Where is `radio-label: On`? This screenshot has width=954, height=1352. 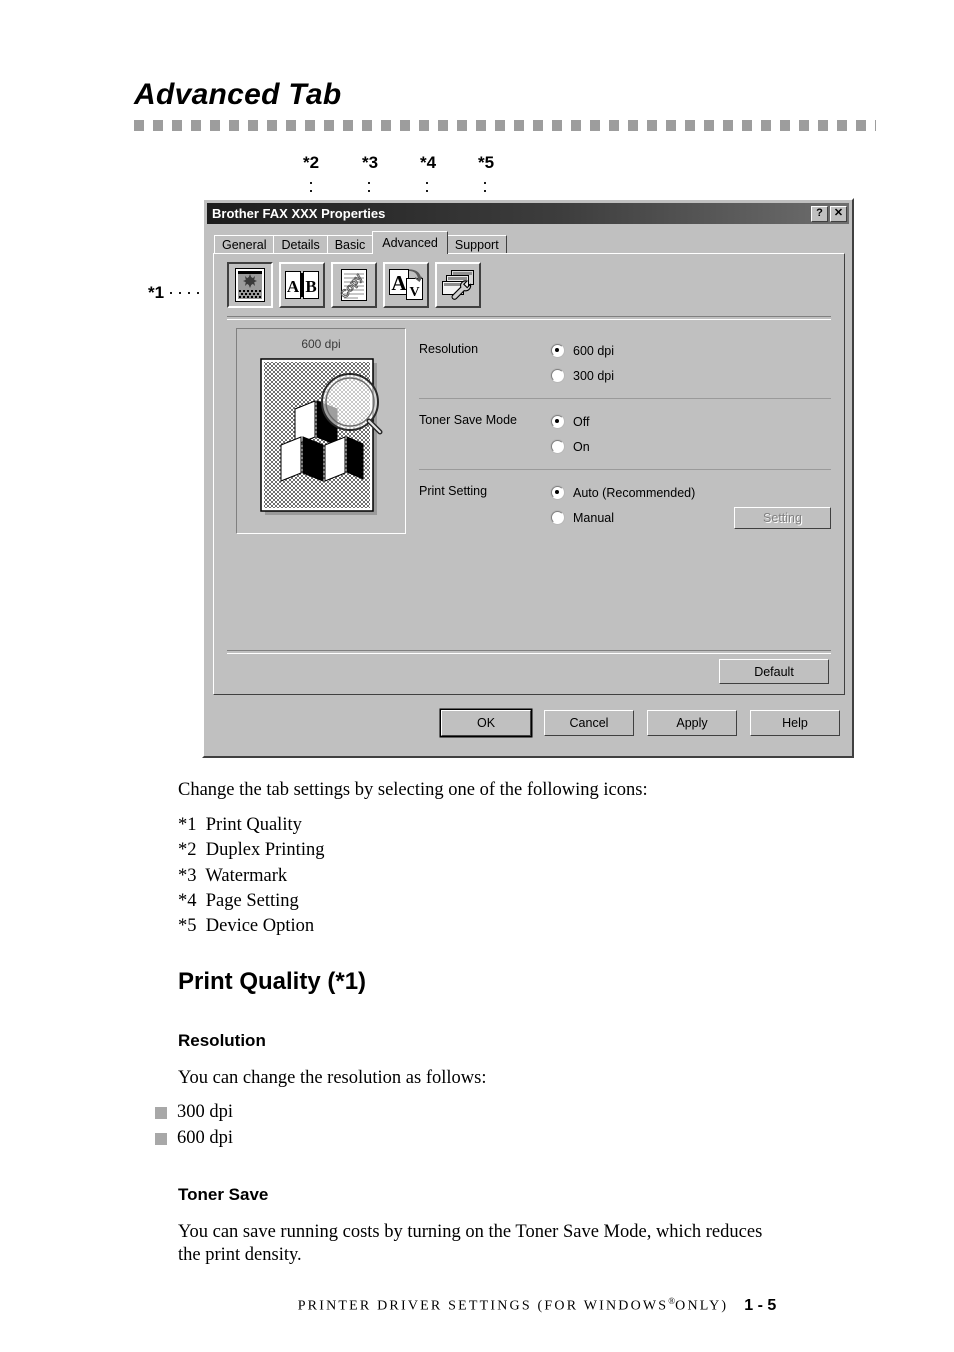
radio-label: On is located at coordinates (581, 446).